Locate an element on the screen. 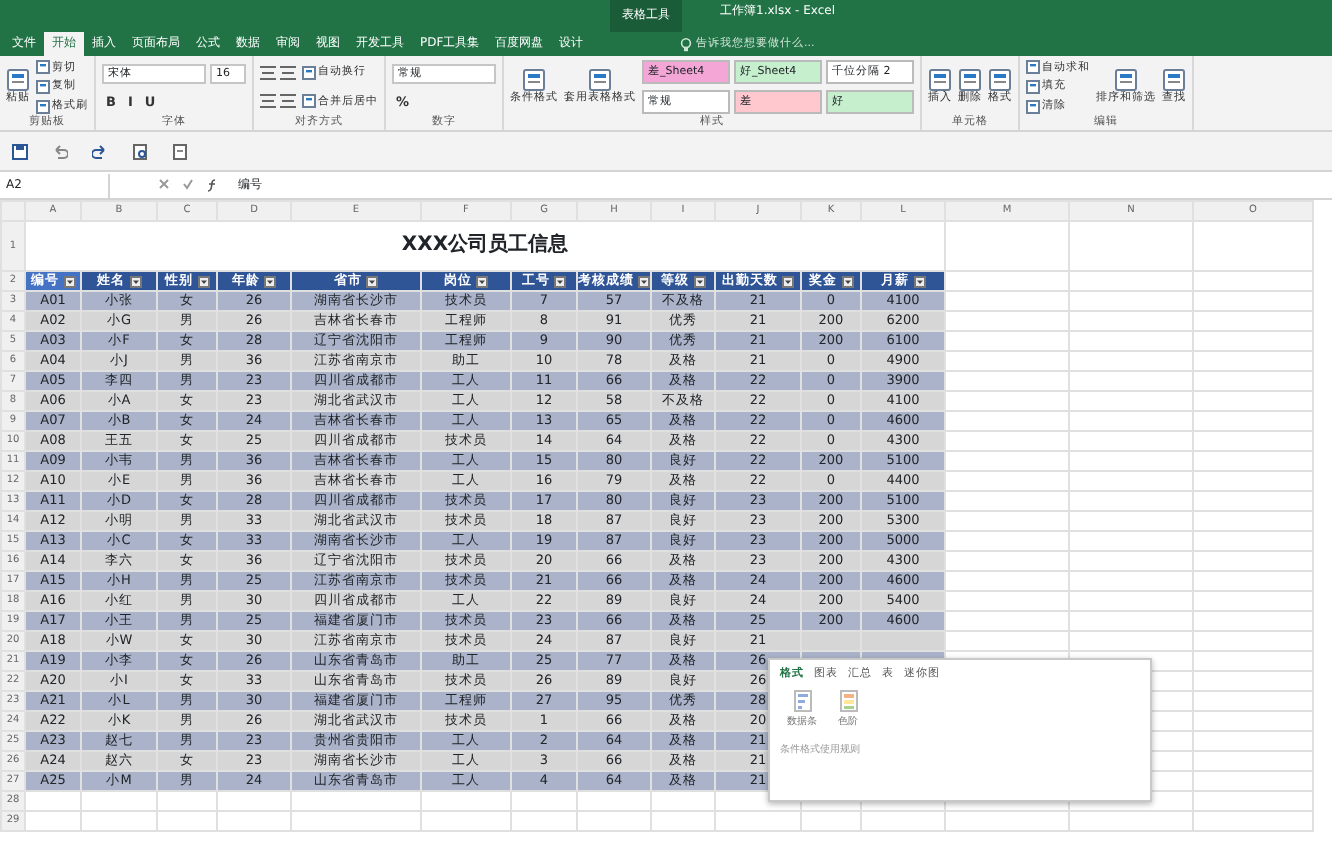  function-icon is located at coordinates (212, 185).